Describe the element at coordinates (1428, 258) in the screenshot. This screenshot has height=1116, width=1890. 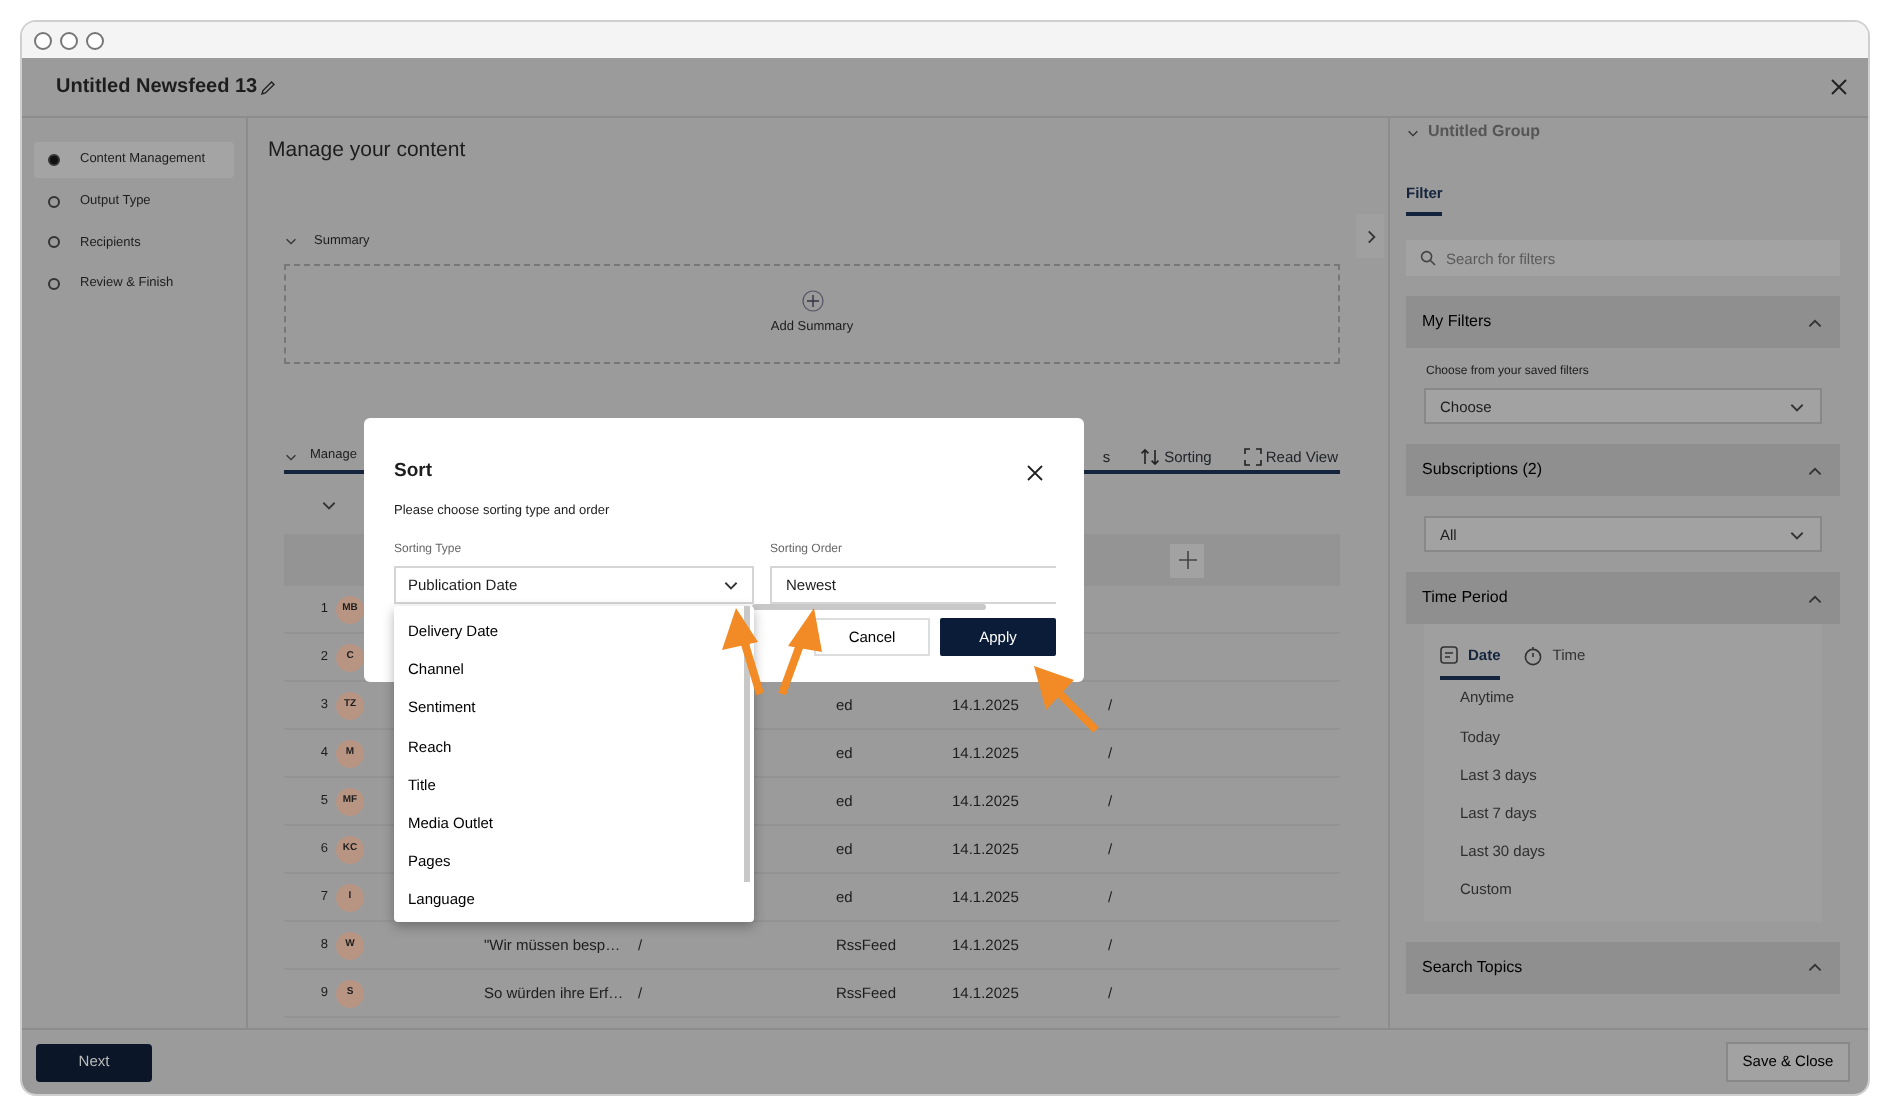
I see `search-icon` at that location.